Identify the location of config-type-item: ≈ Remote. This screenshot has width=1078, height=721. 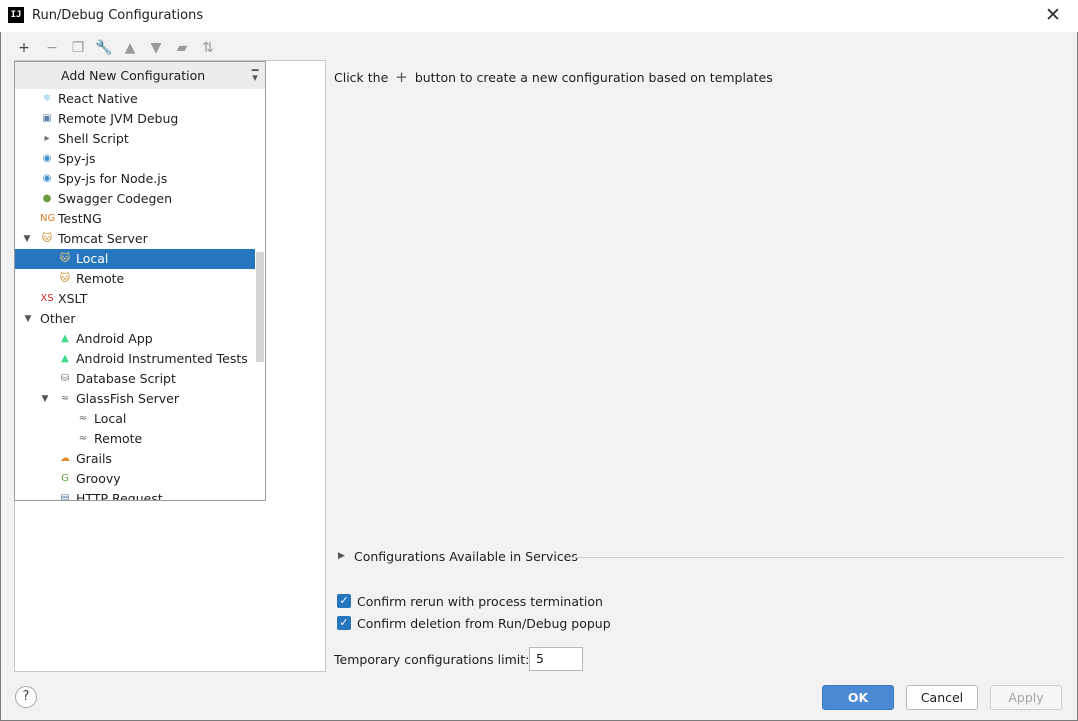
(135, 439).